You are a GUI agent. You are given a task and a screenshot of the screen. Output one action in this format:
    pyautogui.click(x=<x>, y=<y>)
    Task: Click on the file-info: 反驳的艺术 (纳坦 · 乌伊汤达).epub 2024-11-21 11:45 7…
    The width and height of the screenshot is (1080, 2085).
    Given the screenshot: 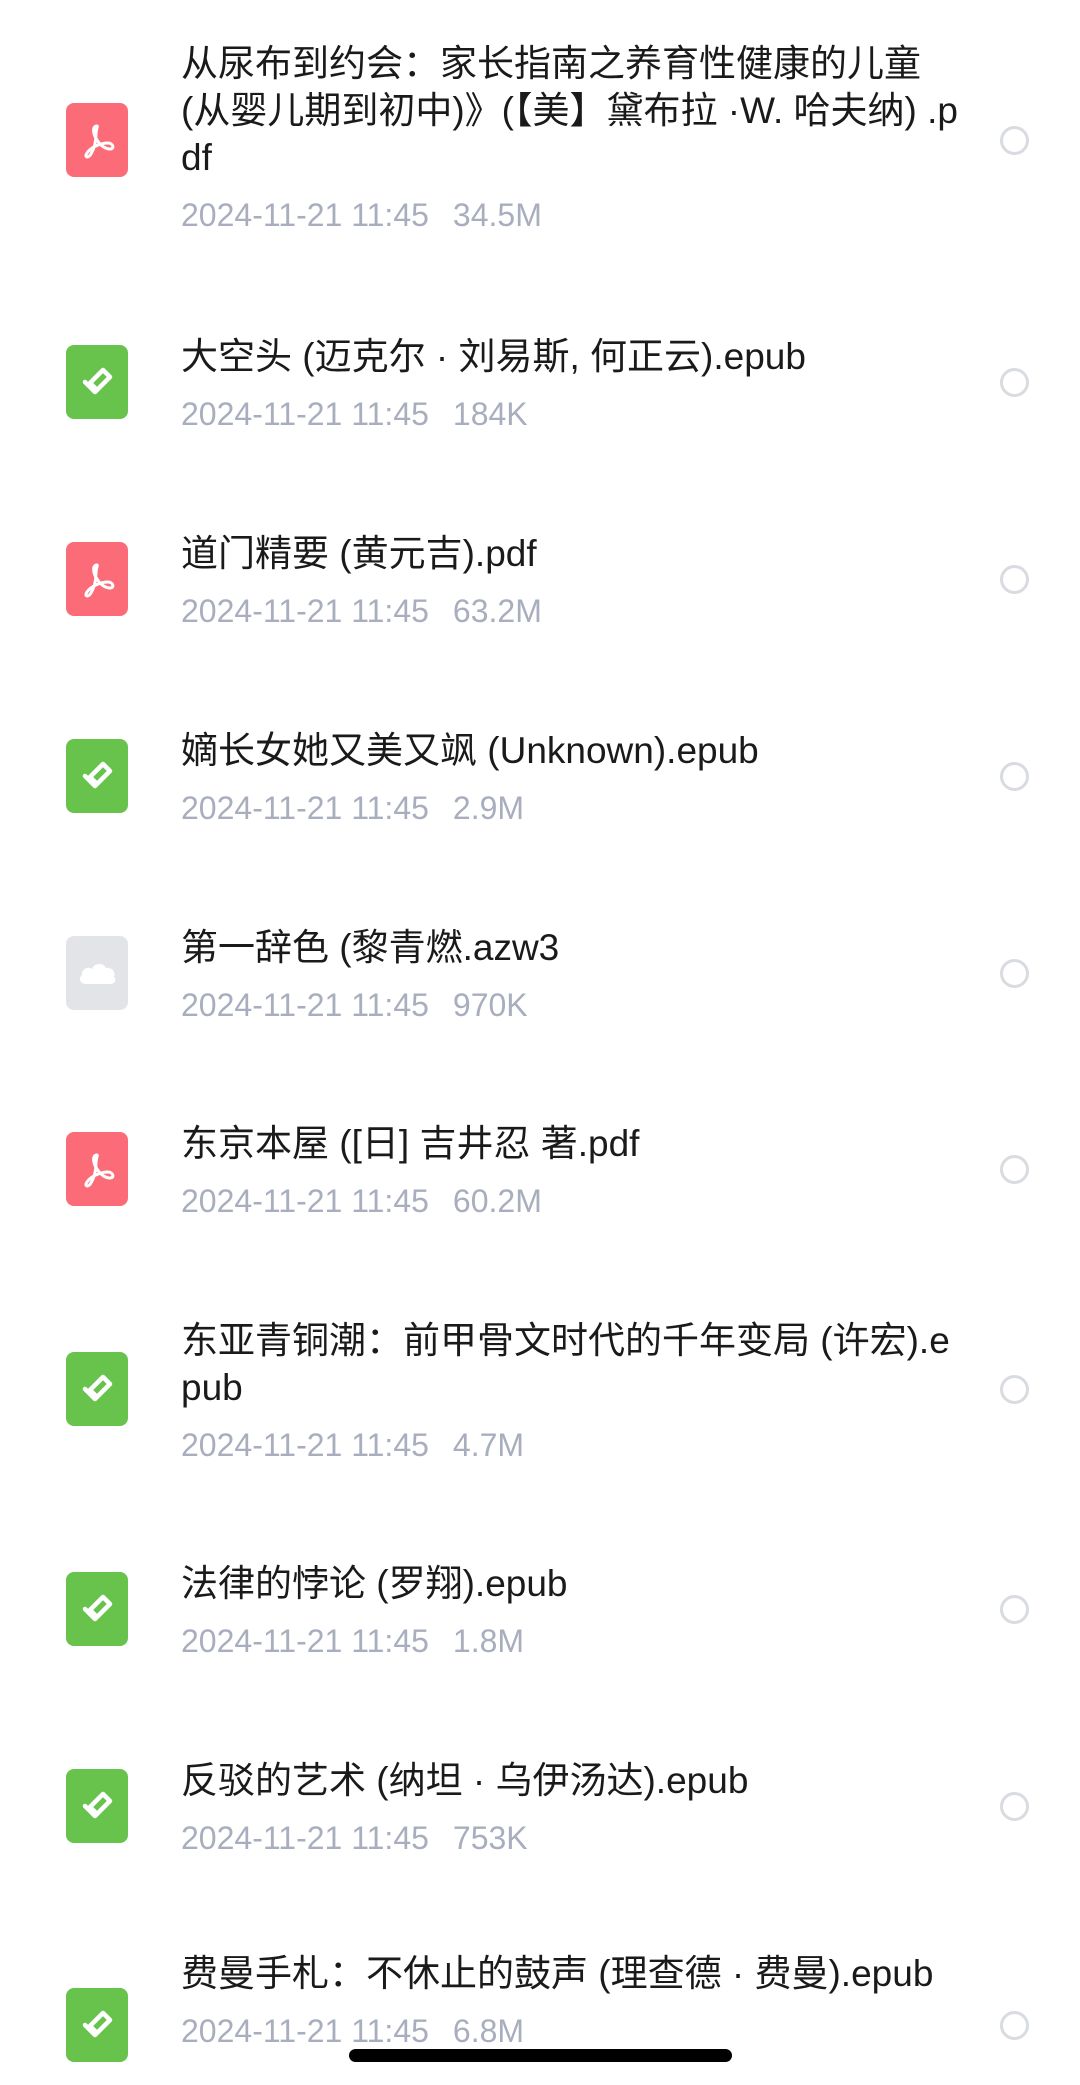 What is the action you would take?
    pyautogui.click(x=571, y=1807)
    